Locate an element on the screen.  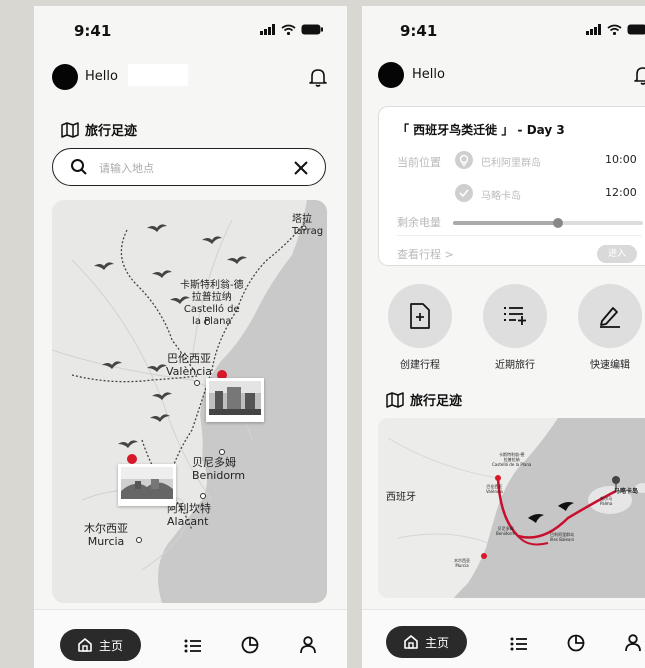
map-label-palma: 帕尔马 Palma is located at coordinates (606, 501).